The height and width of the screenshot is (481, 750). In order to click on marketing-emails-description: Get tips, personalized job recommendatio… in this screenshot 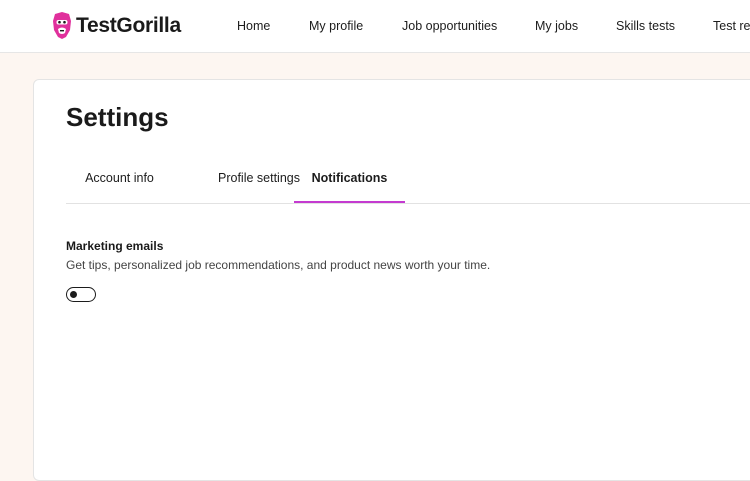, I will do `click(278, 265)`.